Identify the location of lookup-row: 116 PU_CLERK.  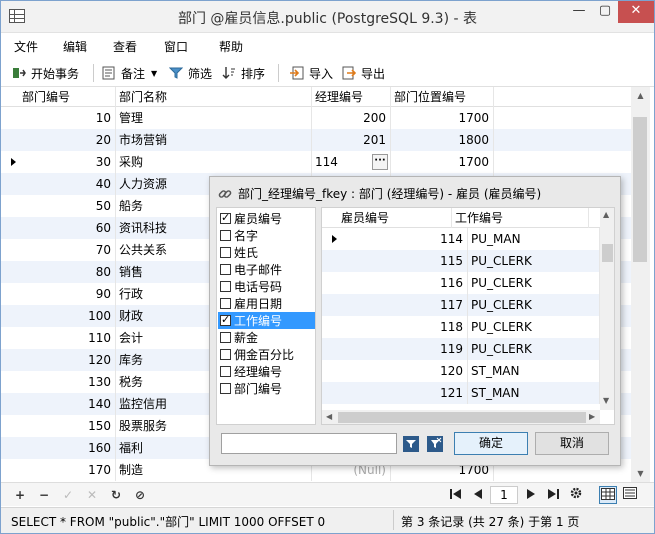
(461, 283).